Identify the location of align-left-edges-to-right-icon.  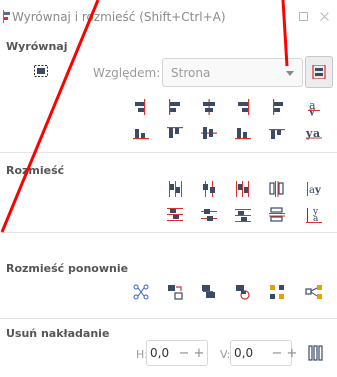
(277, 107).